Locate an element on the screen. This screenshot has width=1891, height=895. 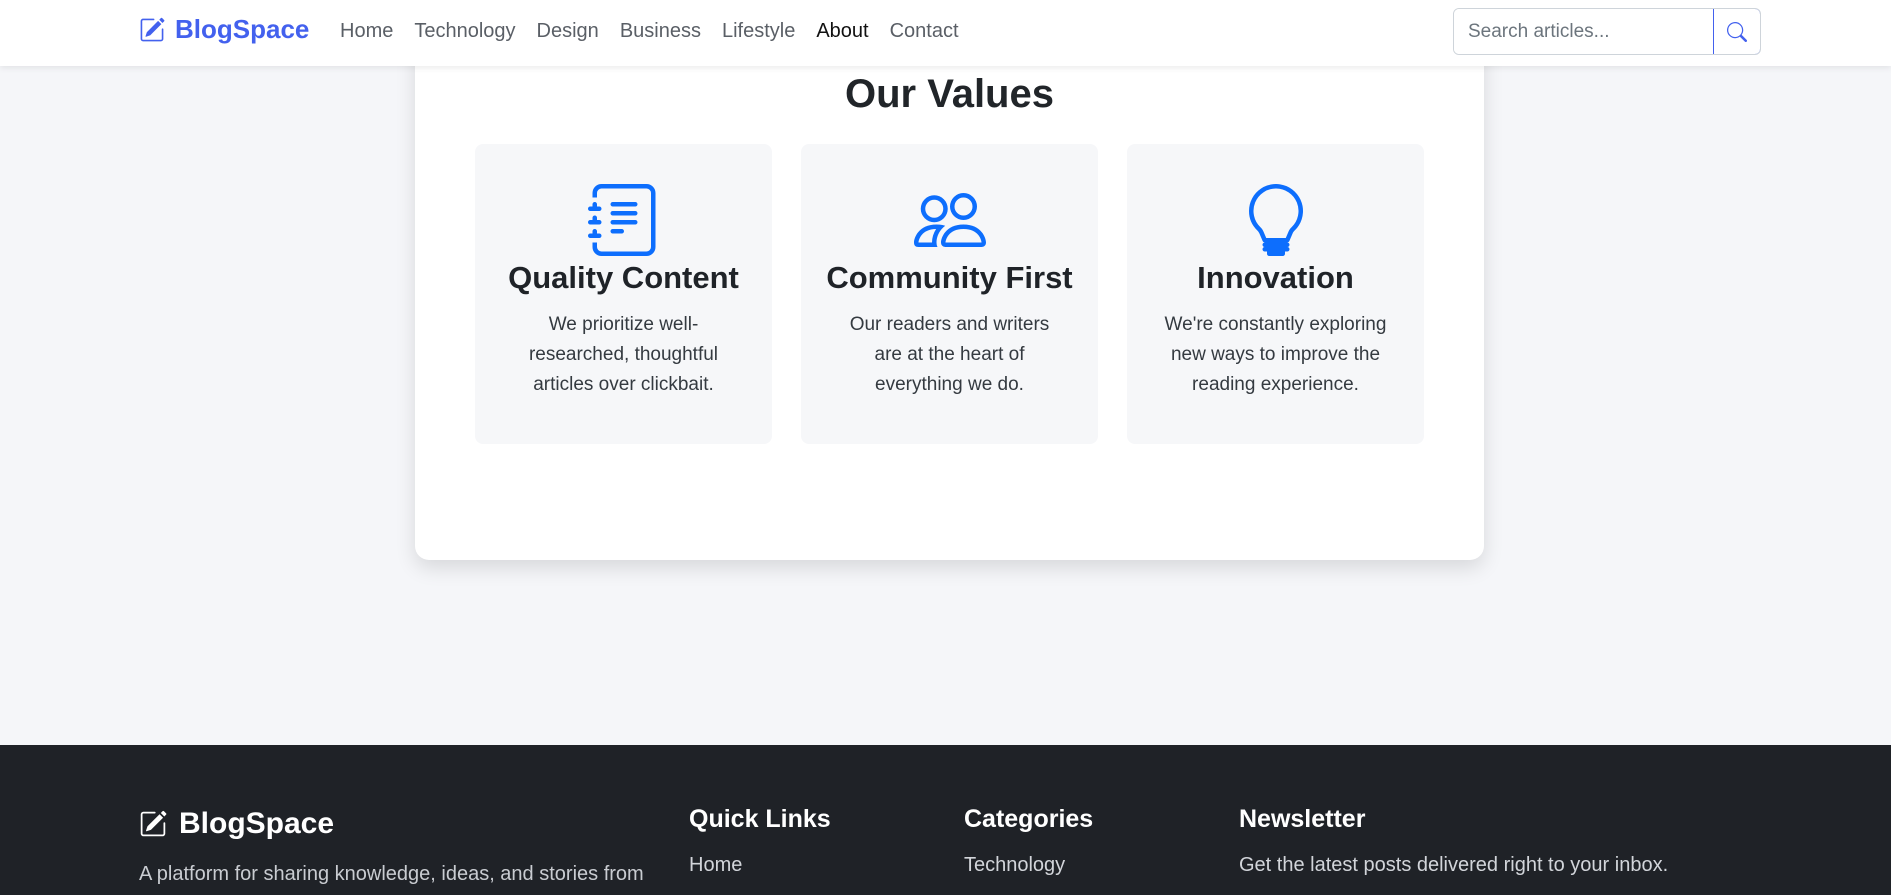
nav-link-business: Business is located at coordinates (660, 31).